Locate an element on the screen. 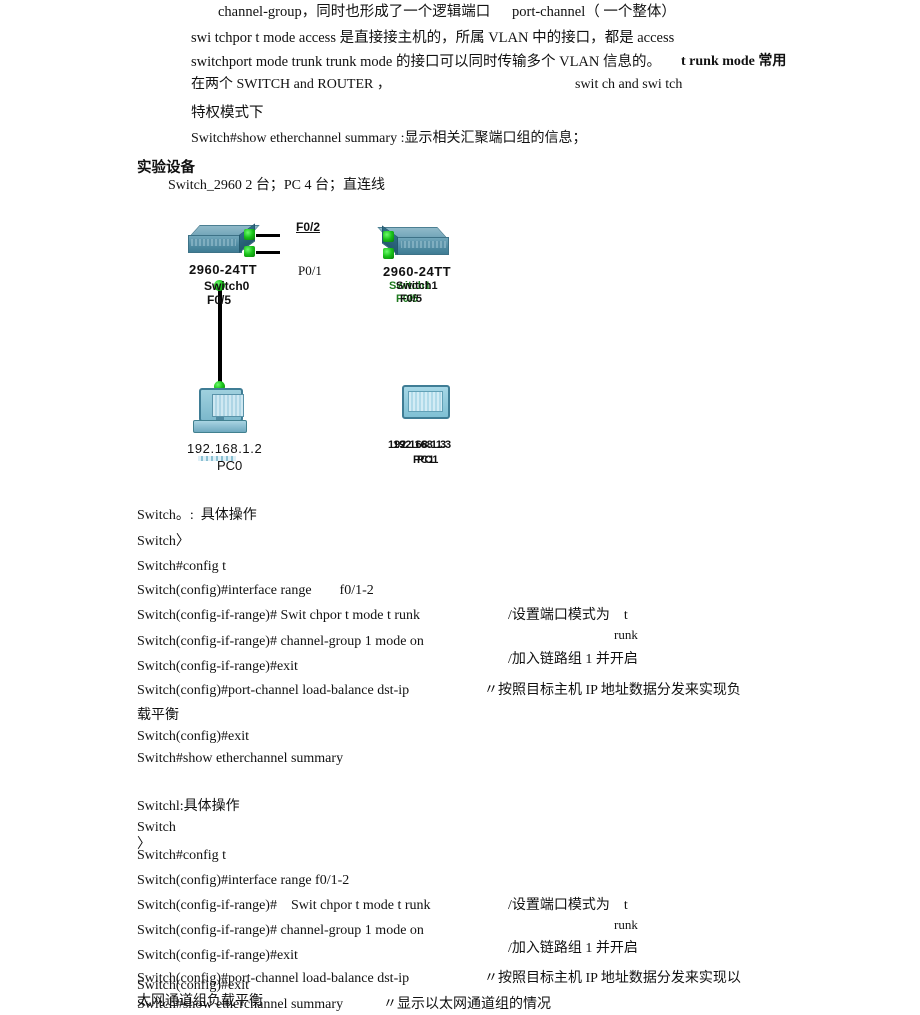  switch0-port-led-upper is located at coordinates (249, 234).